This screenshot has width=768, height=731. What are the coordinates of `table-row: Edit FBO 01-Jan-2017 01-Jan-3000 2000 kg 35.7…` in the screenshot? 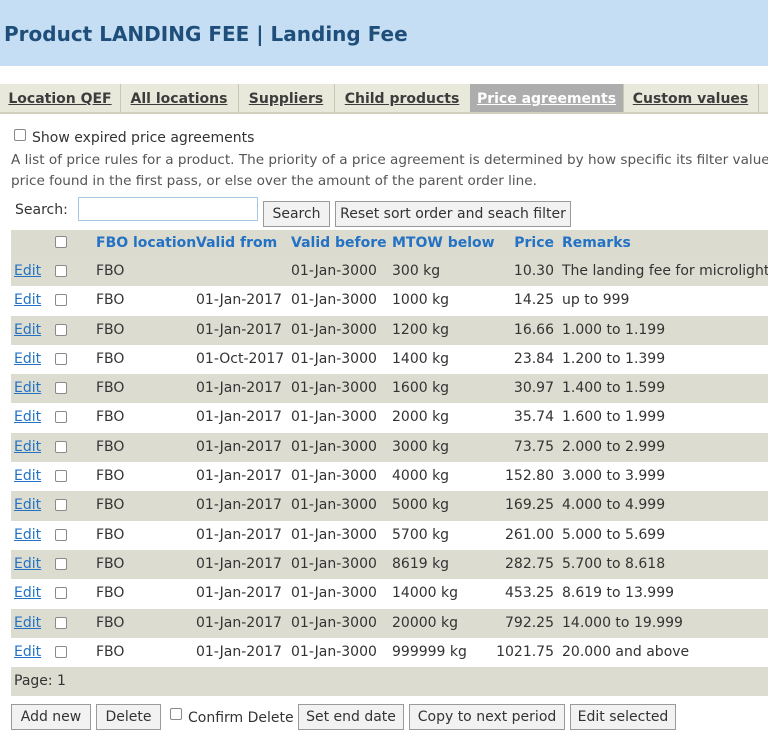 It's located at (389, 417).